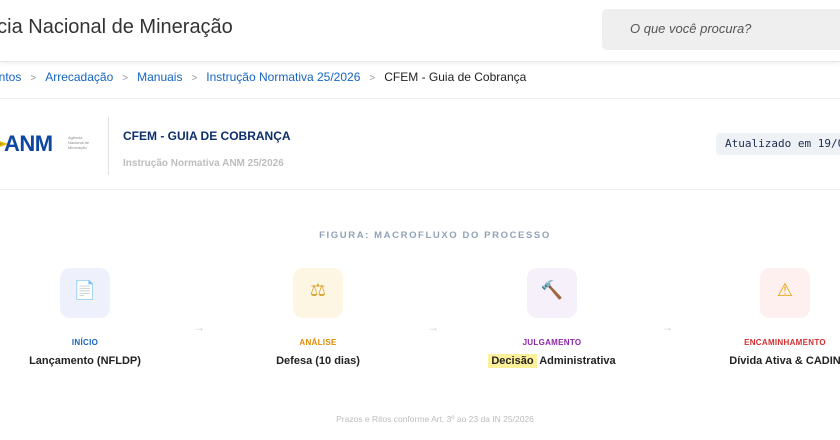  What do you see at coordinates (318, 342) in the screenshot?
I see `step-kicker: ANÁLISE` at bounding box center [318, 342].